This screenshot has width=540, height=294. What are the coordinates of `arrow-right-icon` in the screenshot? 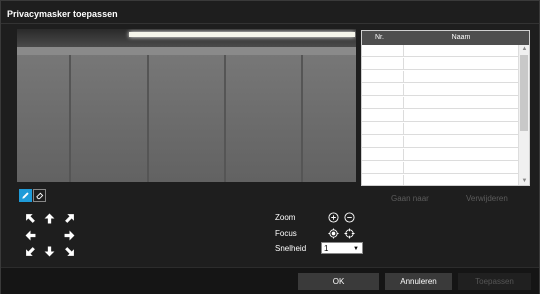 It's located at (69, 235).